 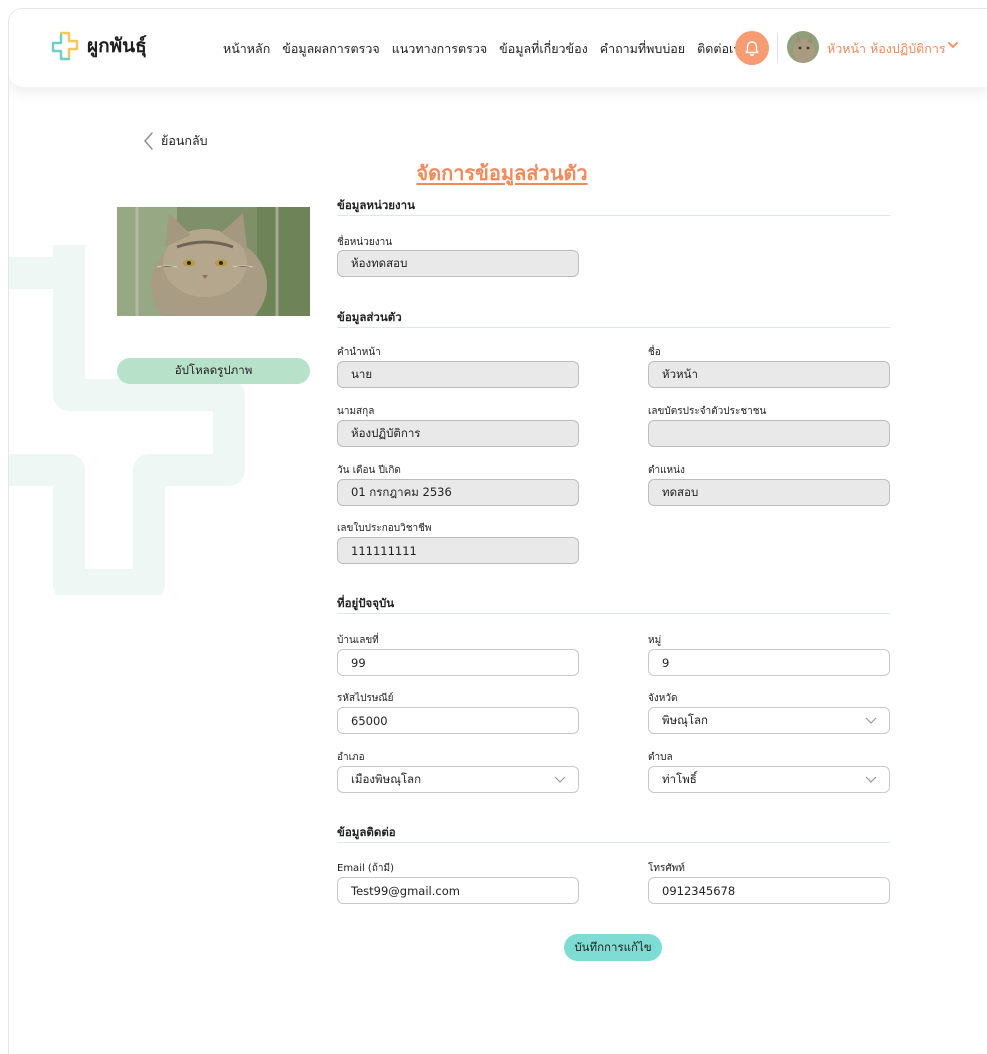 I want to click on cat-avatar-image, so click(x=803, y=47).